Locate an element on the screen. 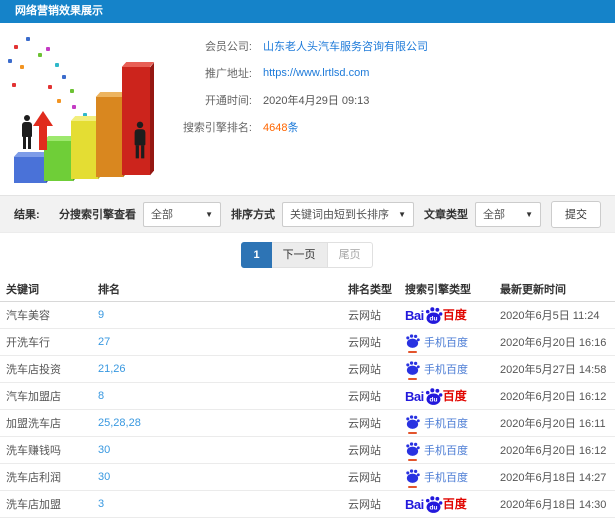  next-page-button: 下一页 is located at coordinates (299, 254).